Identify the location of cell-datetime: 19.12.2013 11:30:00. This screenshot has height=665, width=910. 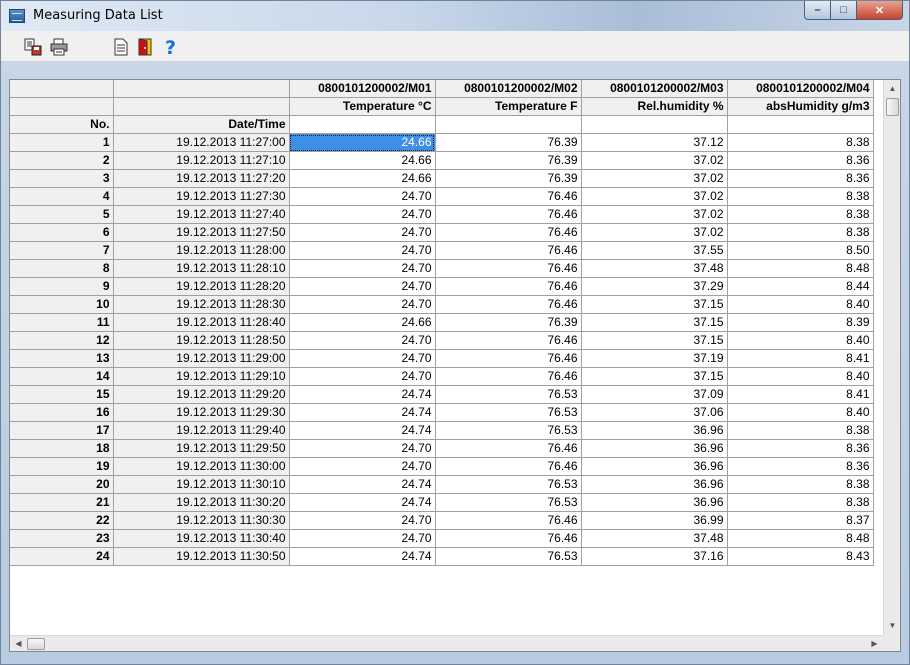
(201, 466).